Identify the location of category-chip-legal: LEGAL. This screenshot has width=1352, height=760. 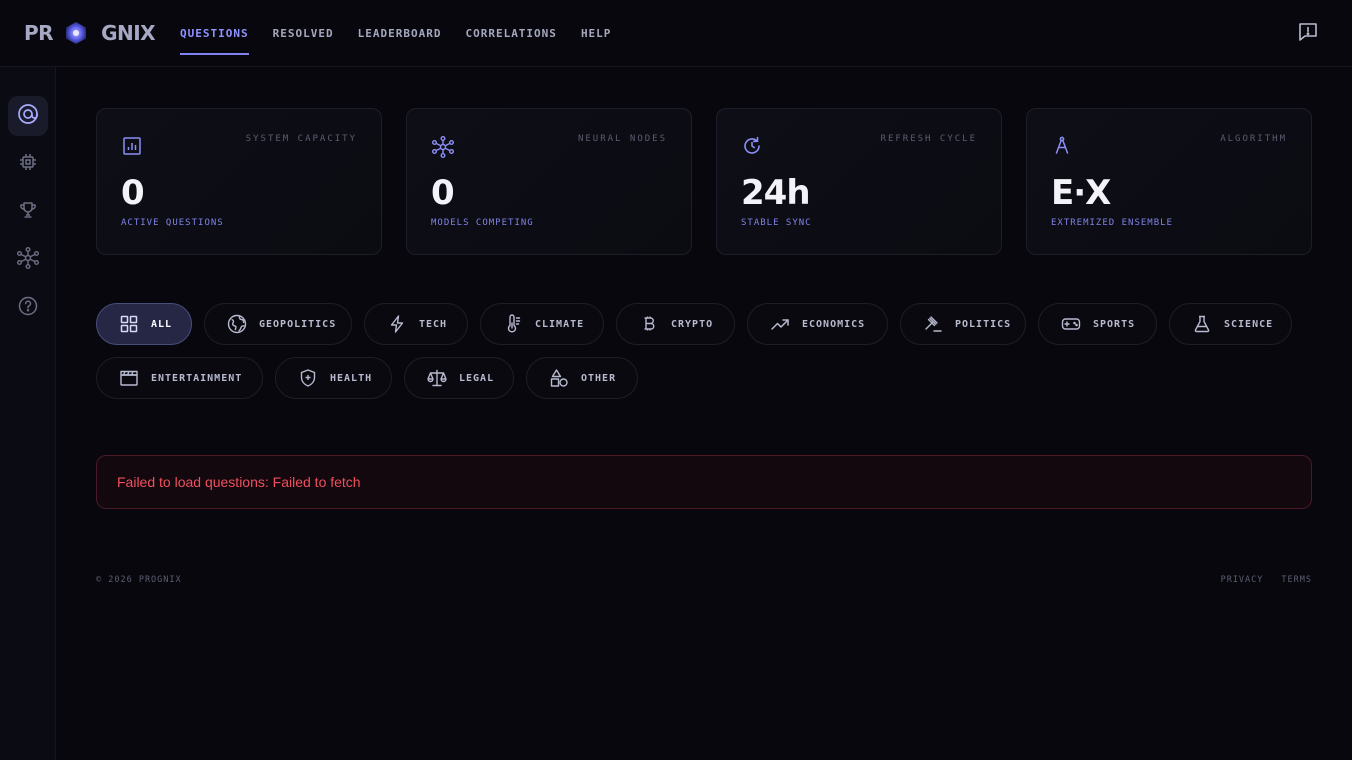
(459, 378).